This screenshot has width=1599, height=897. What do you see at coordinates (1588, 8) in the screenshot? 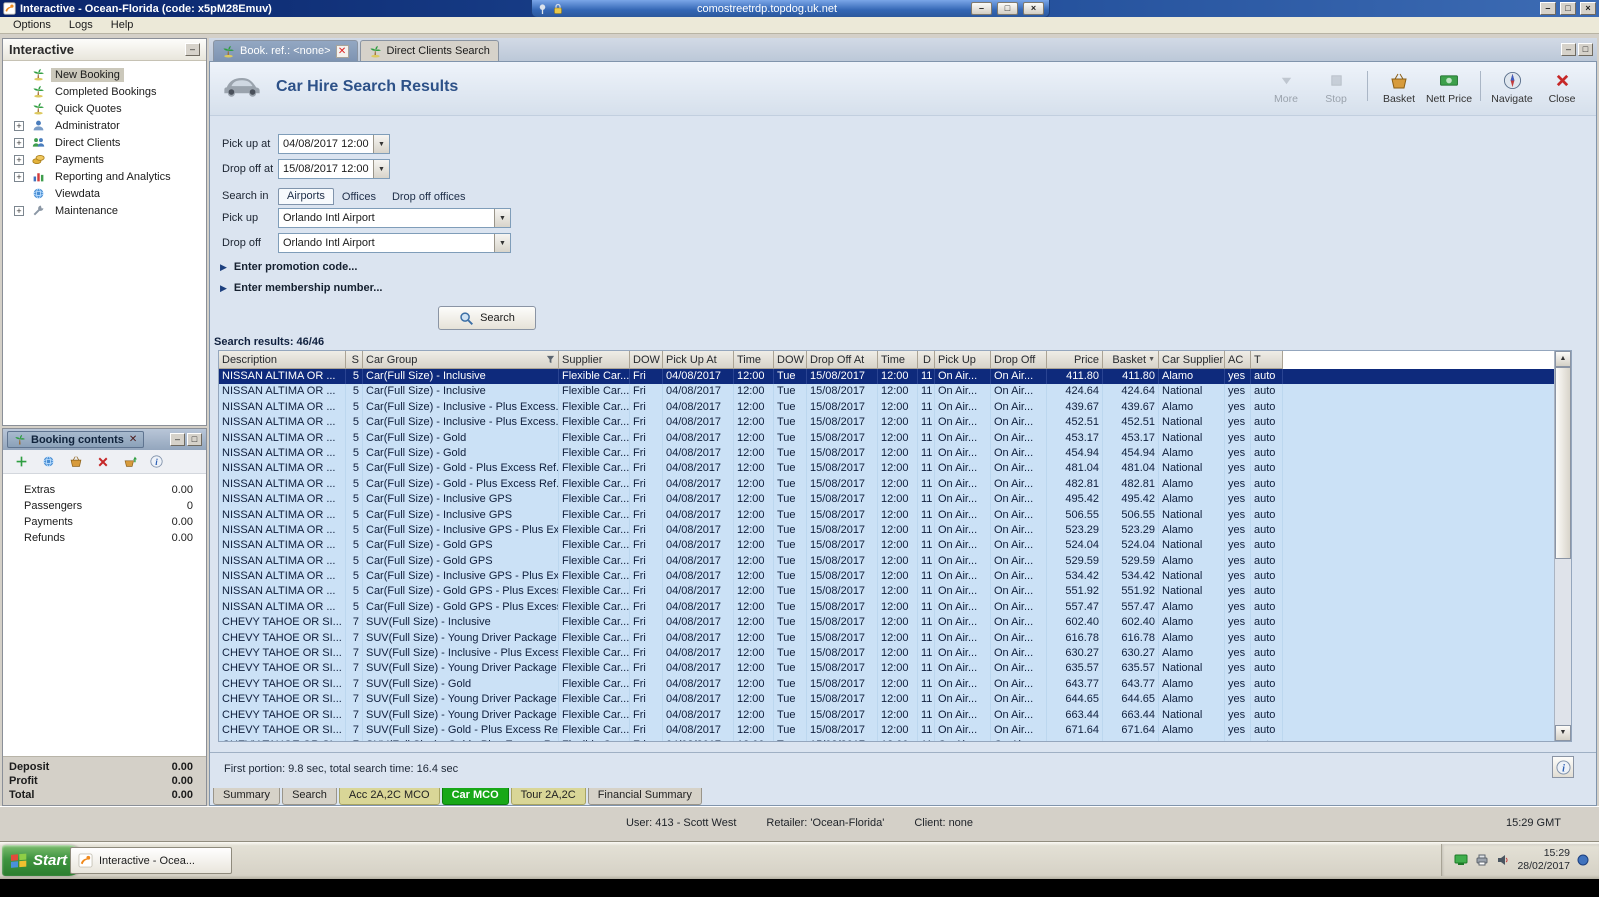
I see `close-icon: ×` at bounding box center [1588, 8].